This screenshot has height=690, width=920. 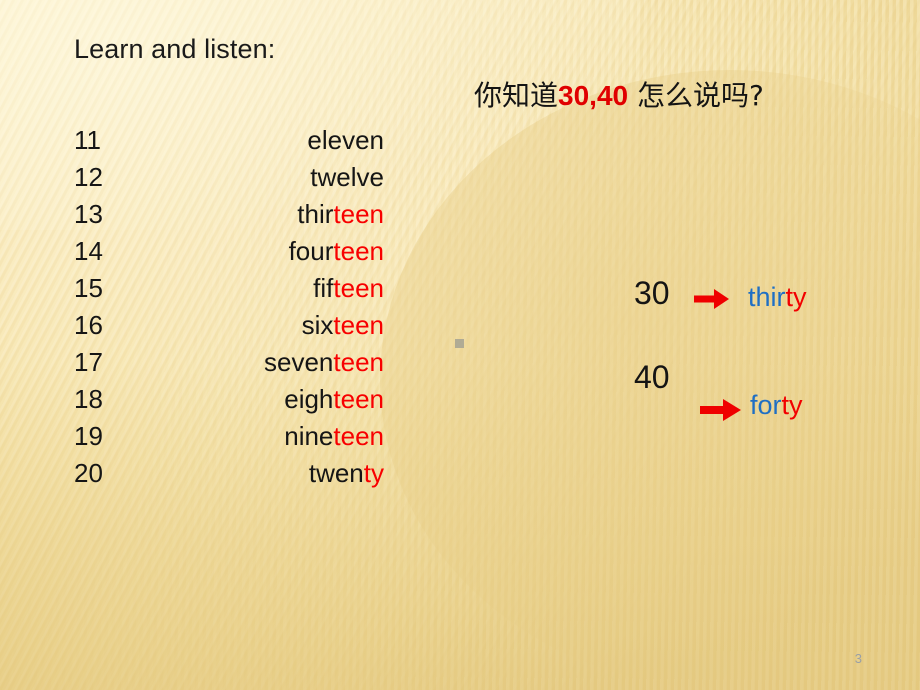 I want to click on list-item: 19 nineteen, so click(x=229, y=436).